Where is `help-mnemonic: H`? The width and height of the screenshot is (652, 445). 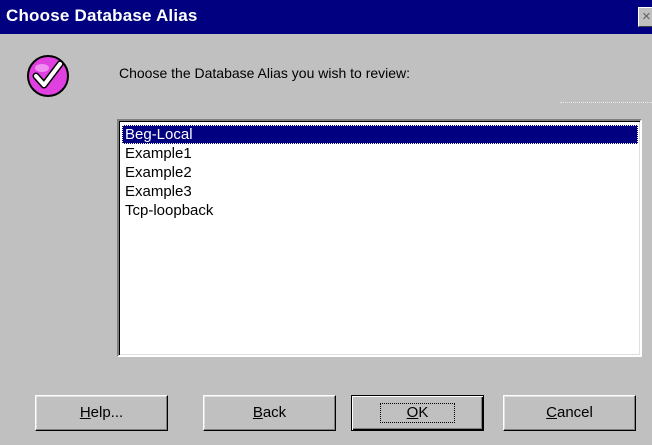 help-mnemonic: H is located at coordinates (85, 412).